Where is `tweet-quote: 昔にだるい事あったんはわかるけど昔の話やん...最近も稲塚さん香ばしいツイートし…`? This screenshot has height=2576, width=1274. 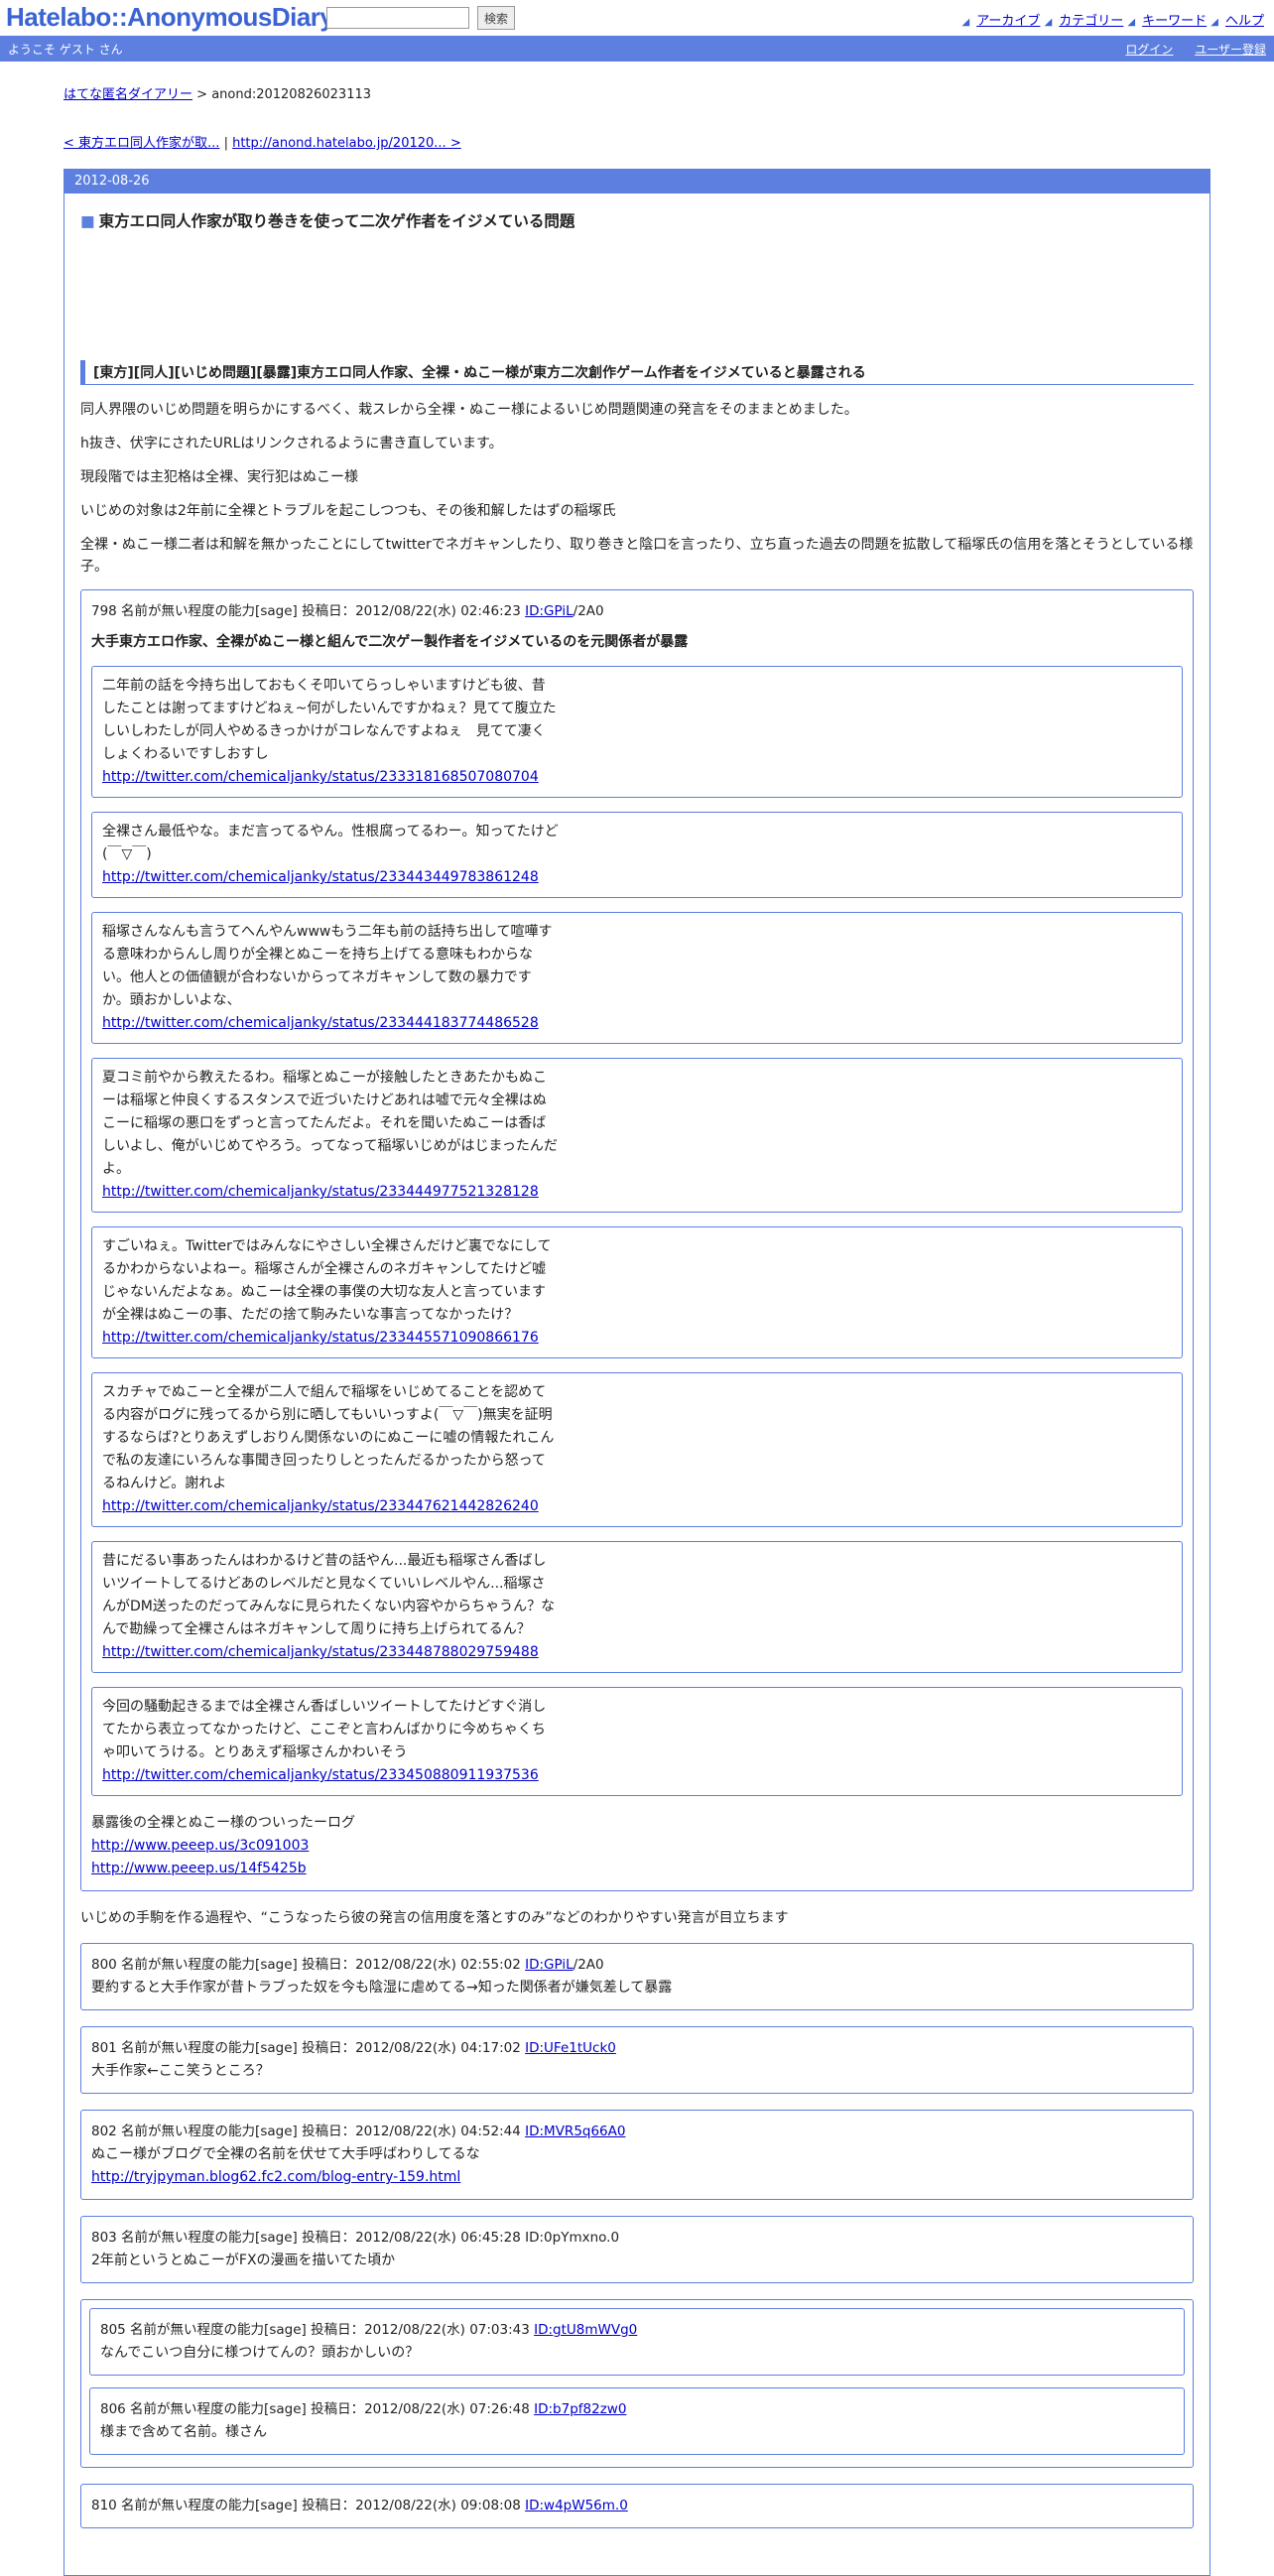 tweet-quote: 昔にだるい事あったんはわかるけど昔の話やん...最近も稲塚さん香ばしいツイートし… is located at coordinates (637, 1607).